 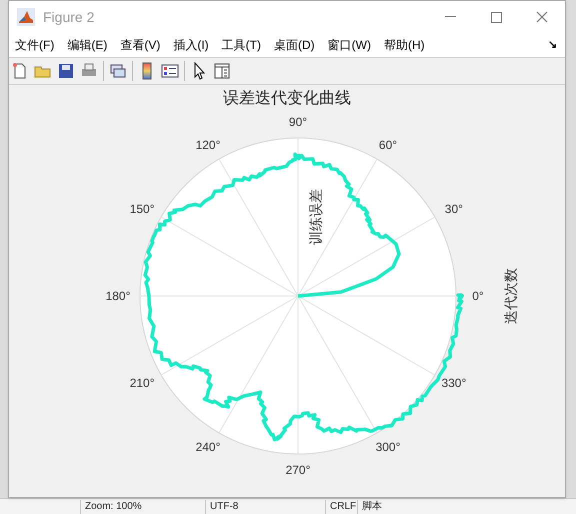 I want to click on angle-label: 270°, so click(x=298, y=470).